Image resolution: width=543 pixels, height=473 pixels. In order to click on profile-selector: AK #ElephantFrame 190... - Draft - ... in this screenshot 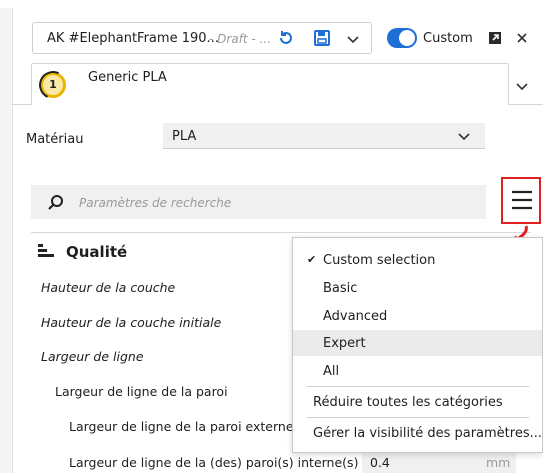, I will do `click(202, 38)`.